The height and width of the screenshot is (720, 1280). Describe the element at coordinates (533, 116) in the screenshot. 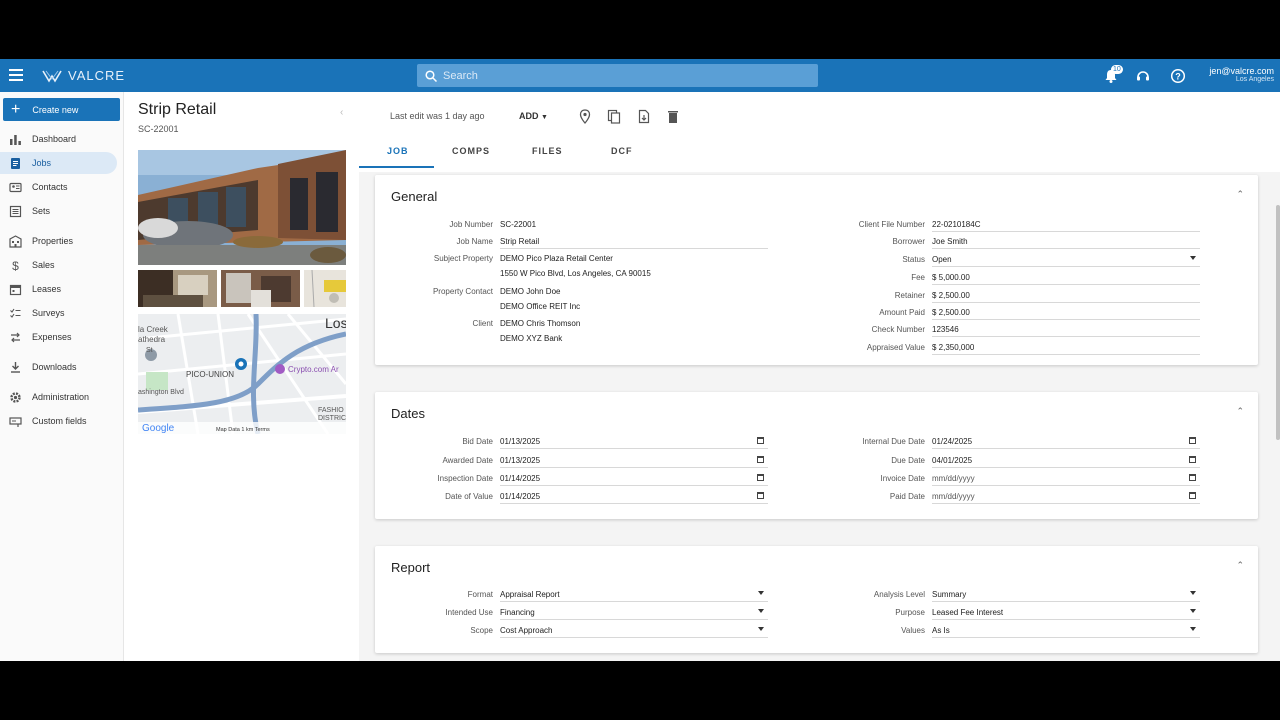

I see `add-dropdown-button: ADD ▼` at that location.